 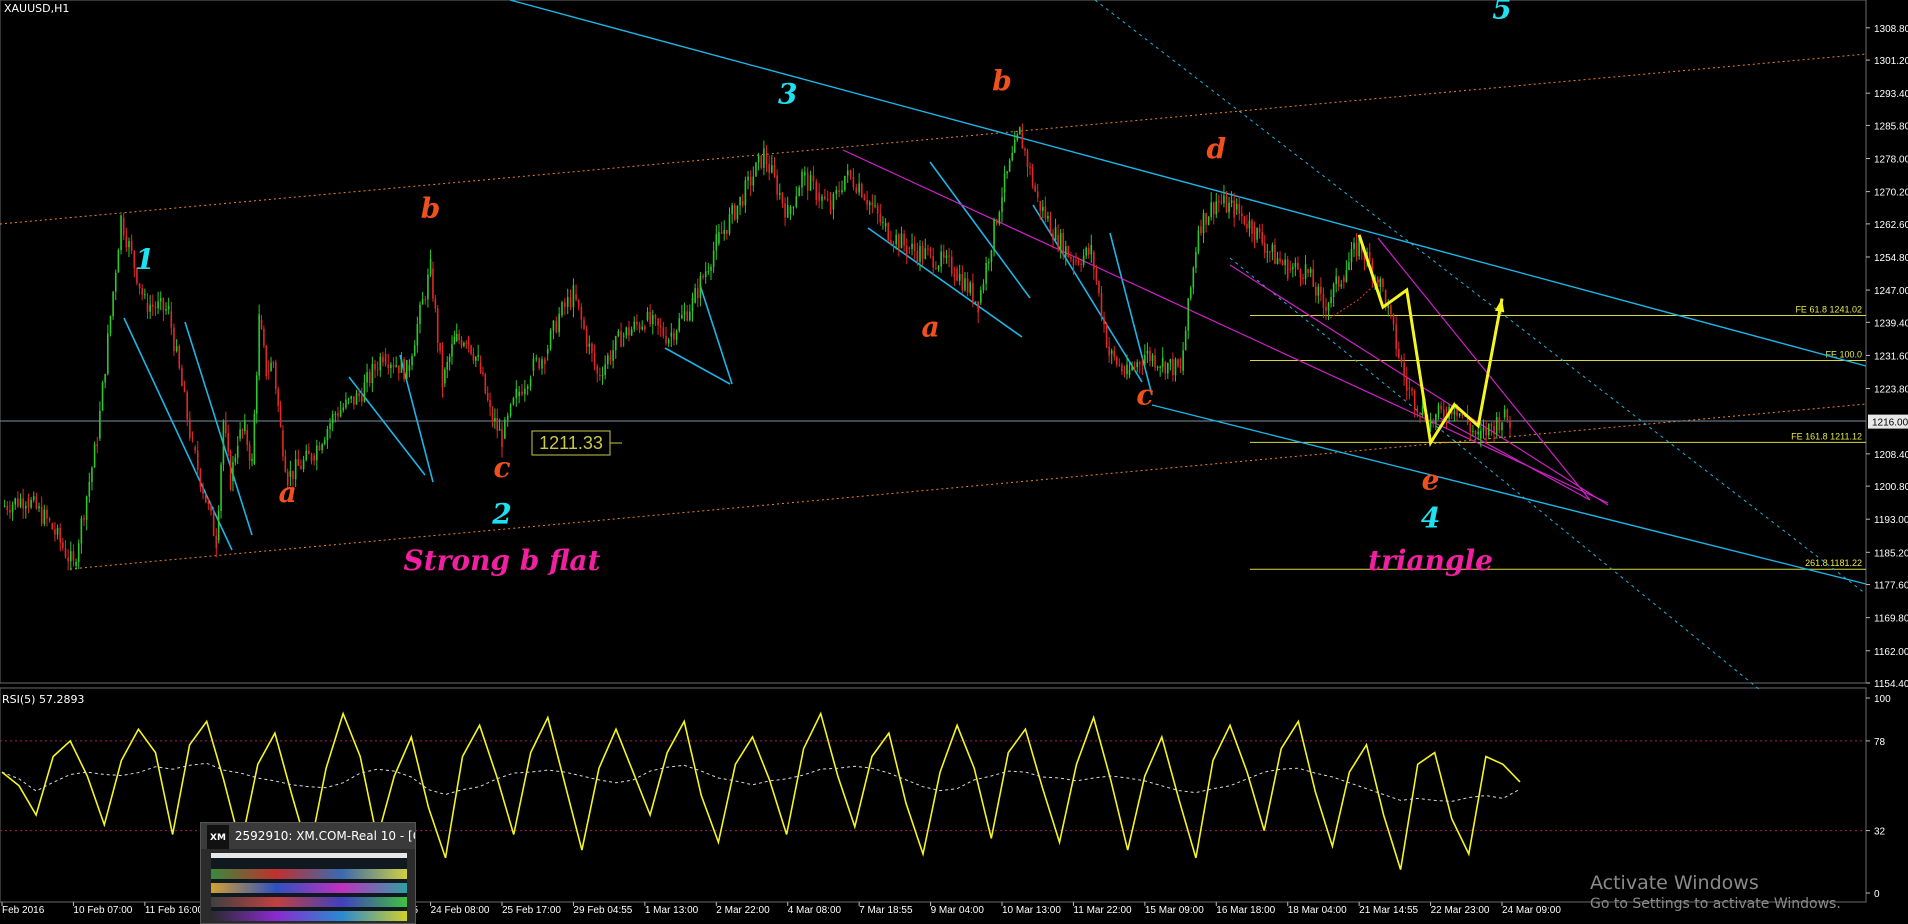 I want to click on price-tick-label: 1262.60, so click(x=1891, y=225).